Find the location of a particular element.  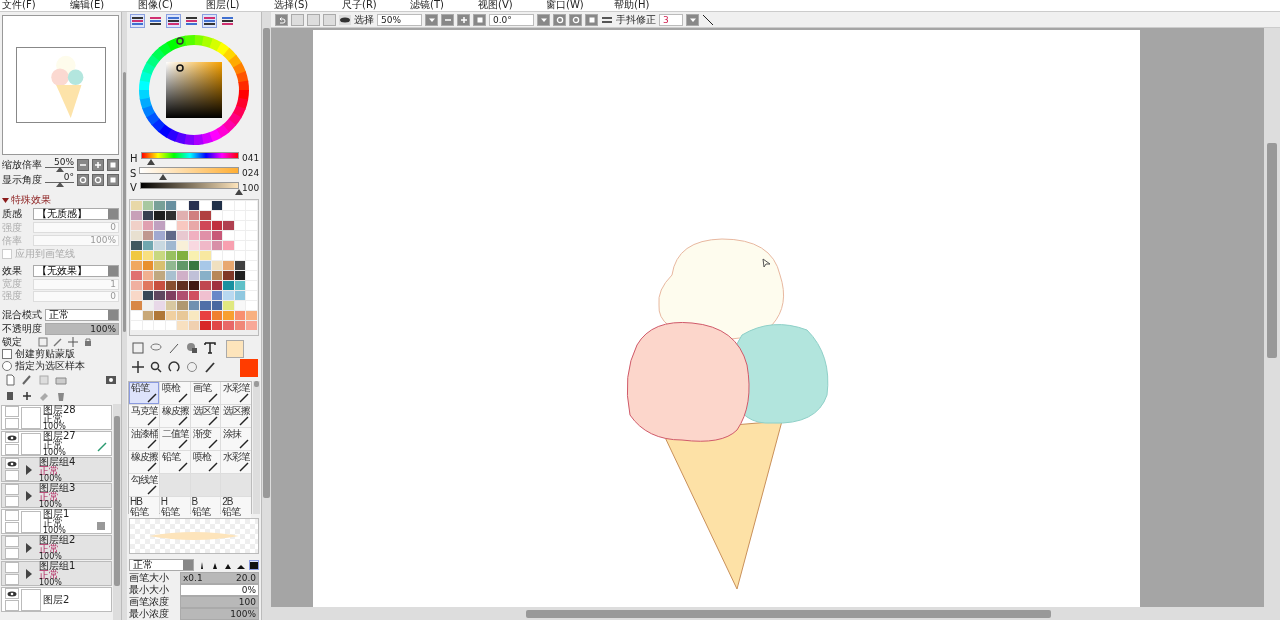

layer-group-row: 图层组4 正常 100% is located at coordinates (56, 469).